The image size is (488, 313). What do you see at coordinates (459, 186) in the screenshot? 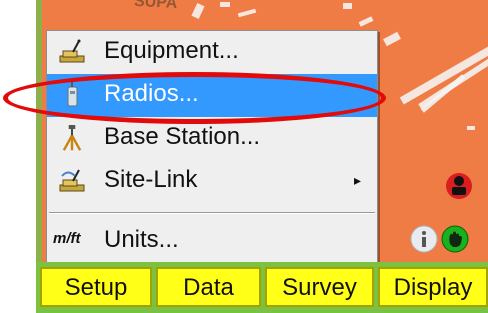
I see `red-radio-icon` at bounding box center [459, 186].